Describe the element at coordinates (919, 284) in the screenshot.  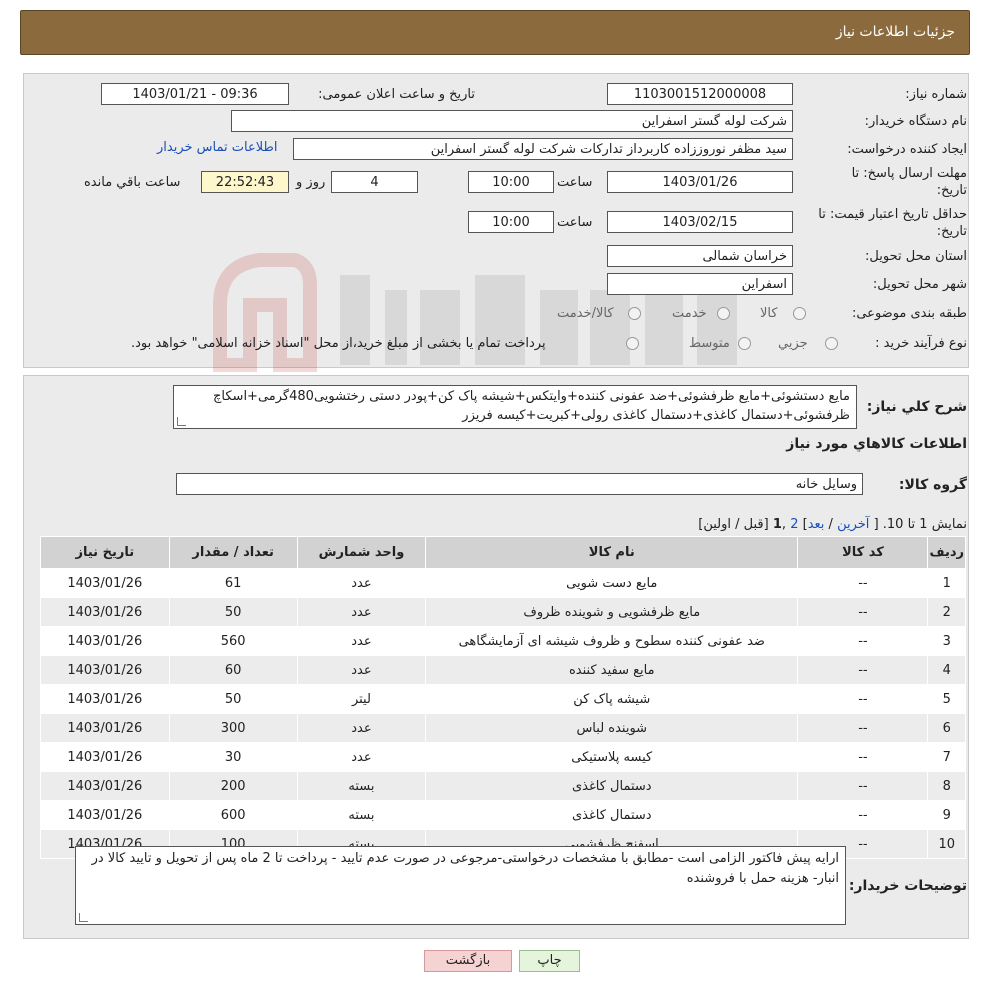
I see `city-label: شهر محل تحویل:` at that location.